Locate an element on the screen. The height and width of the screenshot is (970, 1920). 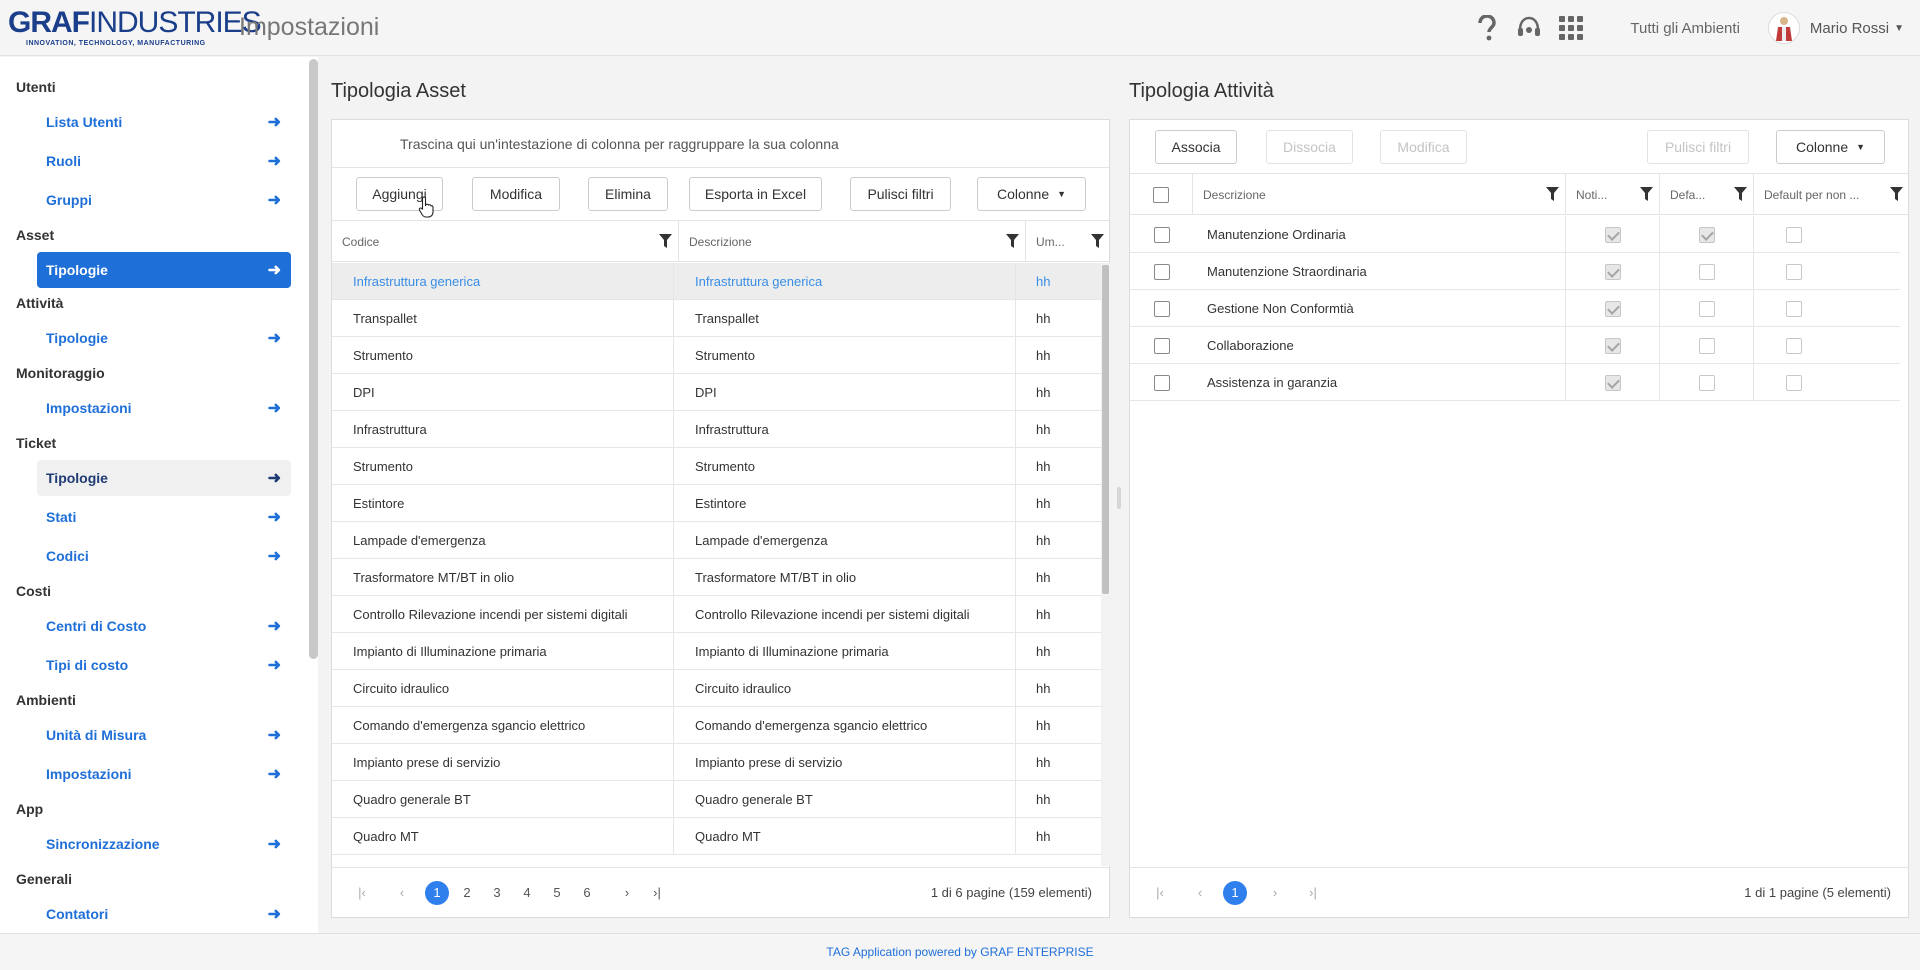
sidebar-item-monitoraggio-impostazioni: Impostazioni ➜ is located at coordinates (164, 408).